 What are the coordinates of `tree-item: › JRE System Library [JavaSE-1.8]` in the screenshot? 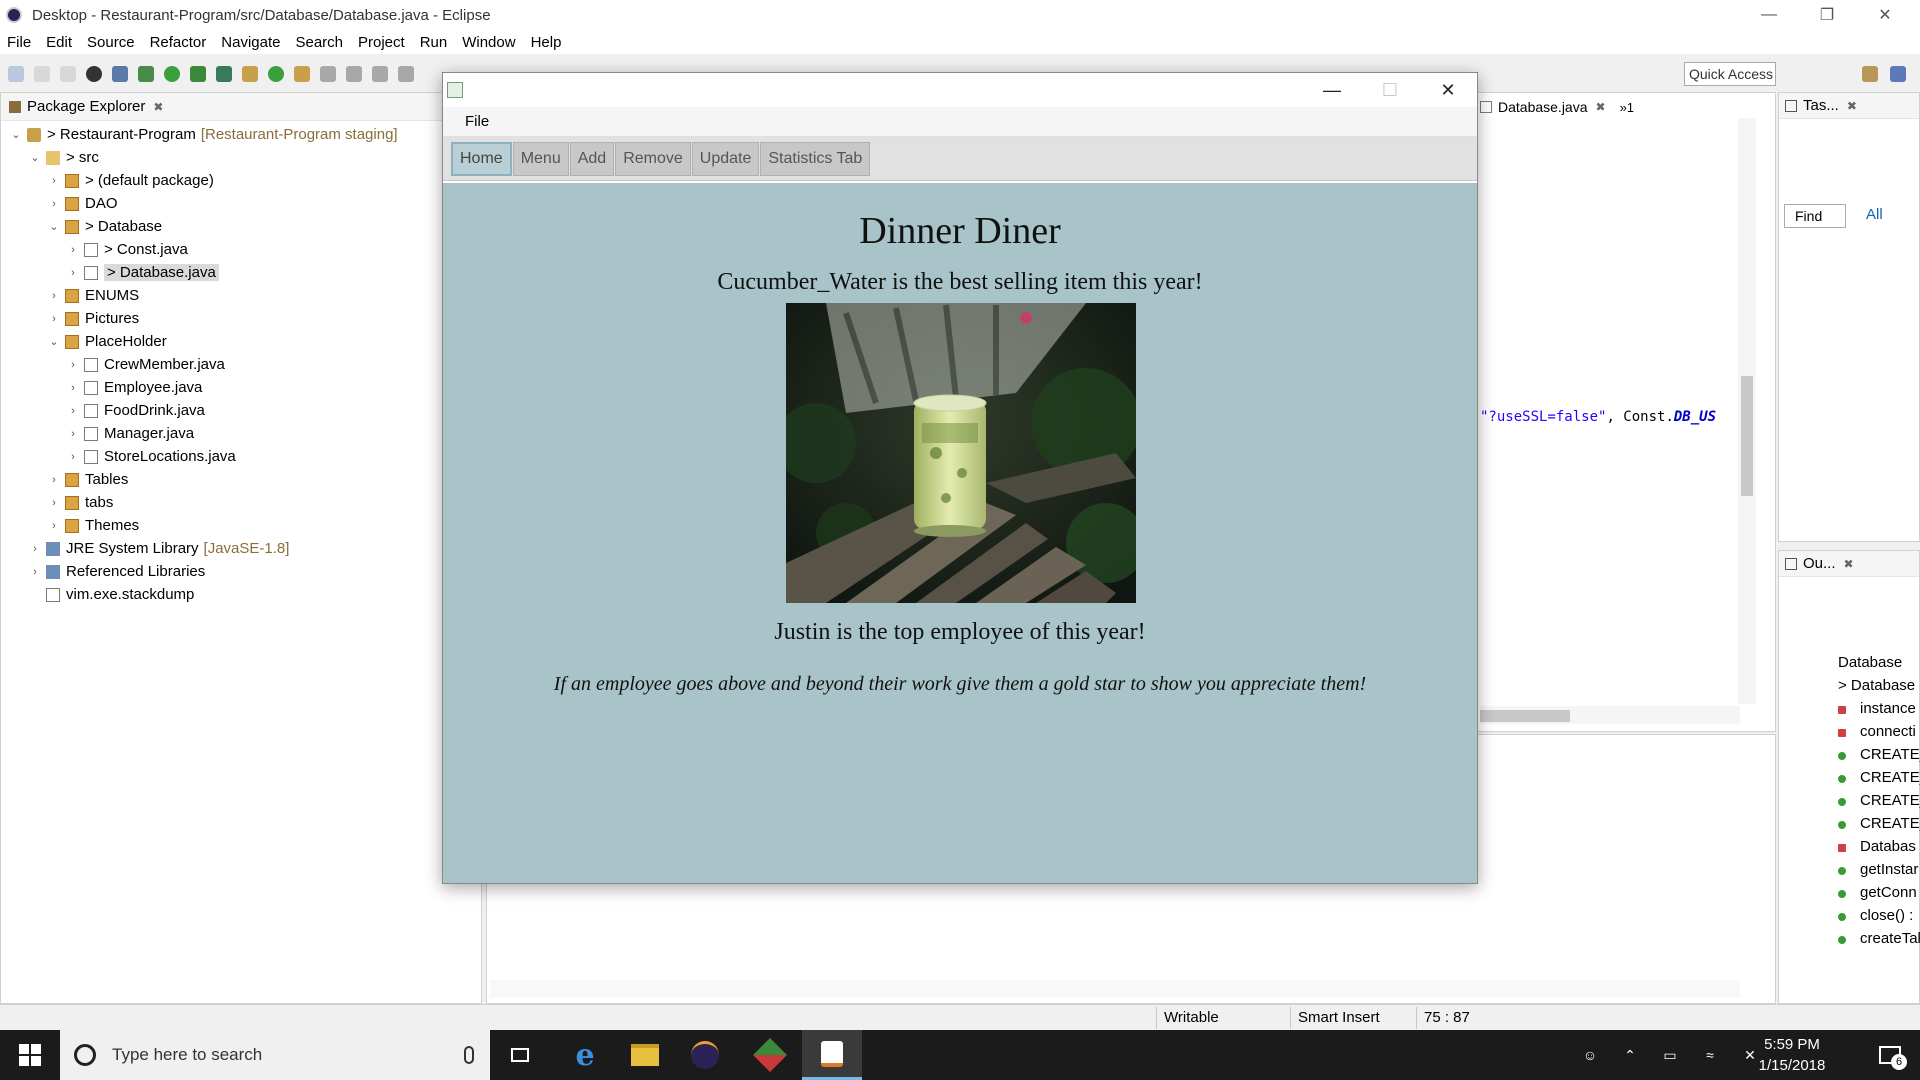 It's located at (241, 548).